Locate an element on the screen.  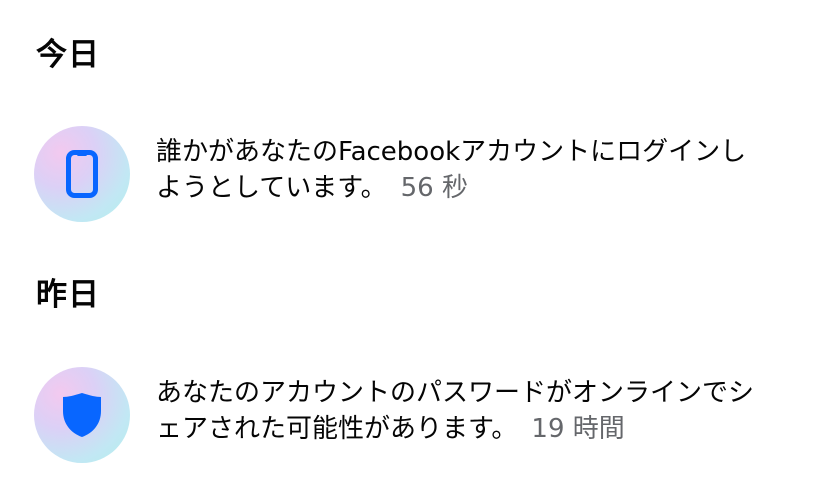
shield-icon is located at coordinates (82, 415).